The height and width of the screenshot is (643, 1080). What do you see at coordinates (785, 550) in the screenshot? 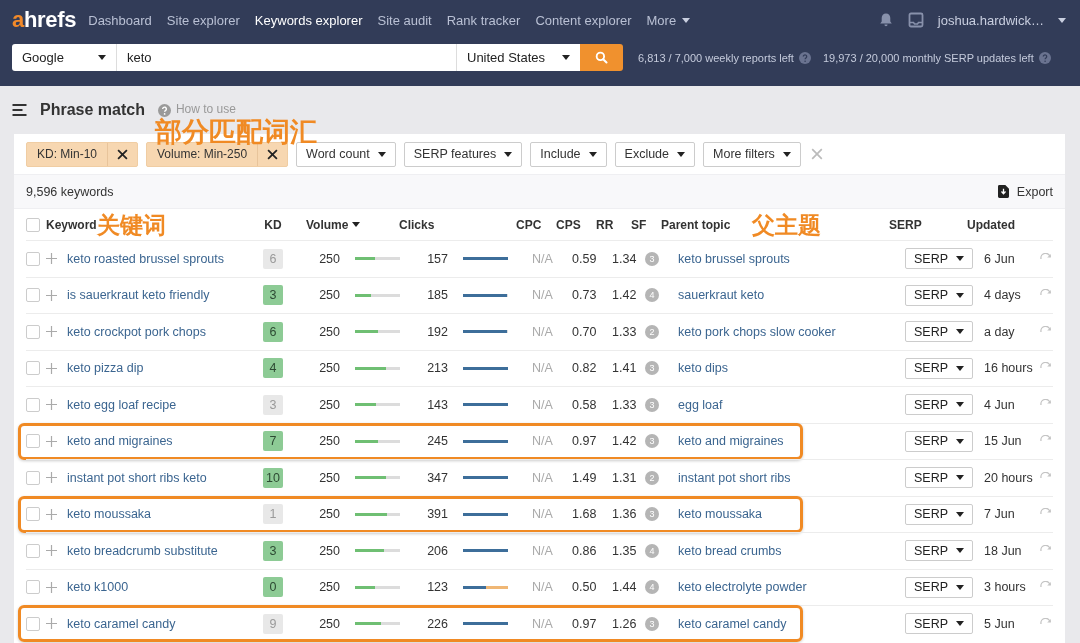
I see `parent-topic-link: keto bread crumbs` at bounding box center [785, 550].